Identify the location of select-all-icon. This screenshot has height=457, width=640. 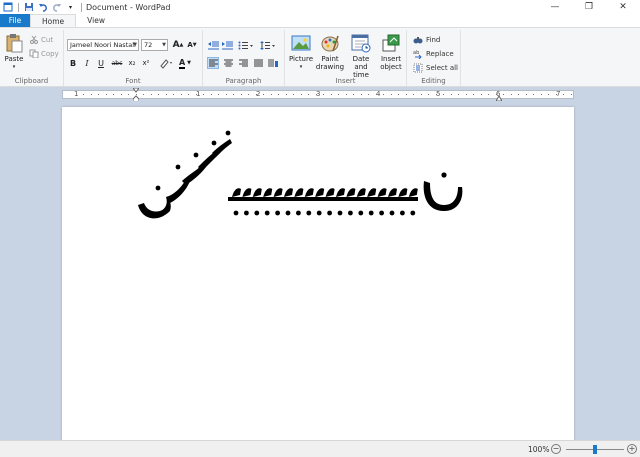
(418, 68).